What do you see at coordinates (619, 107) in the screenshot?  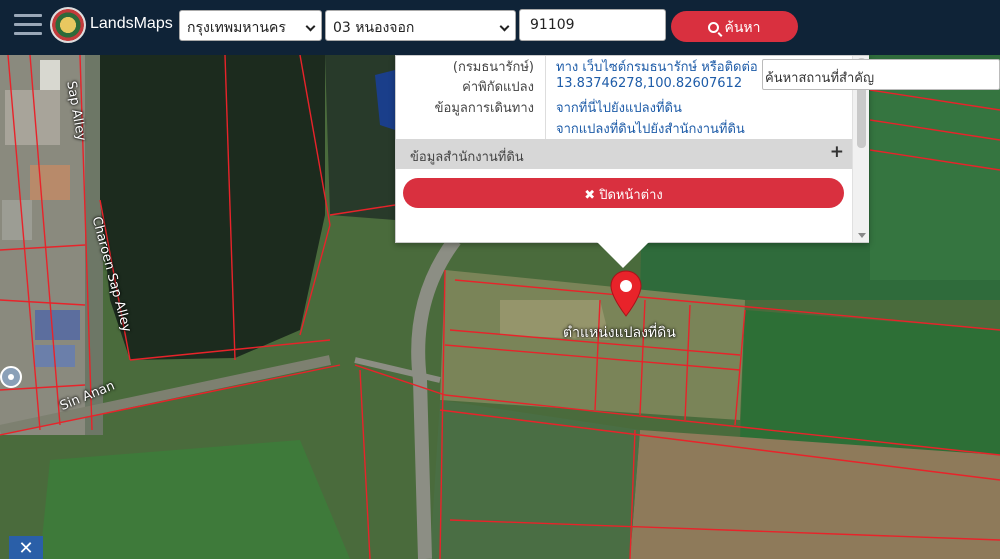 I see `directions-to-parcel-link: จากที่นี่ไปยังแปลงที่ดิน` at bounding box center [619, 107].